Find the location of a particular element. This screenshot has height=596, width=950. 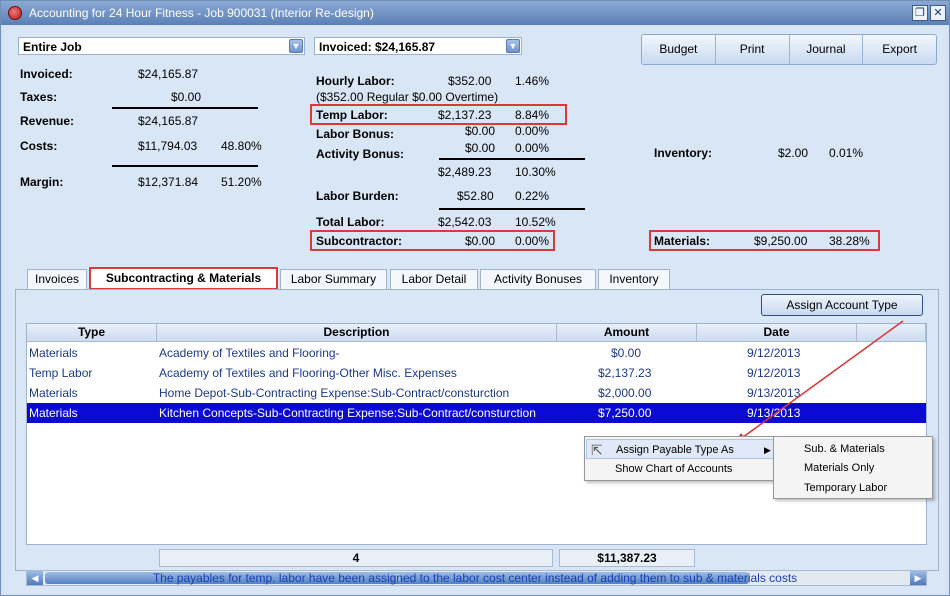

total-labor-value: $2,542.03 is located at coordinates (465, 222).